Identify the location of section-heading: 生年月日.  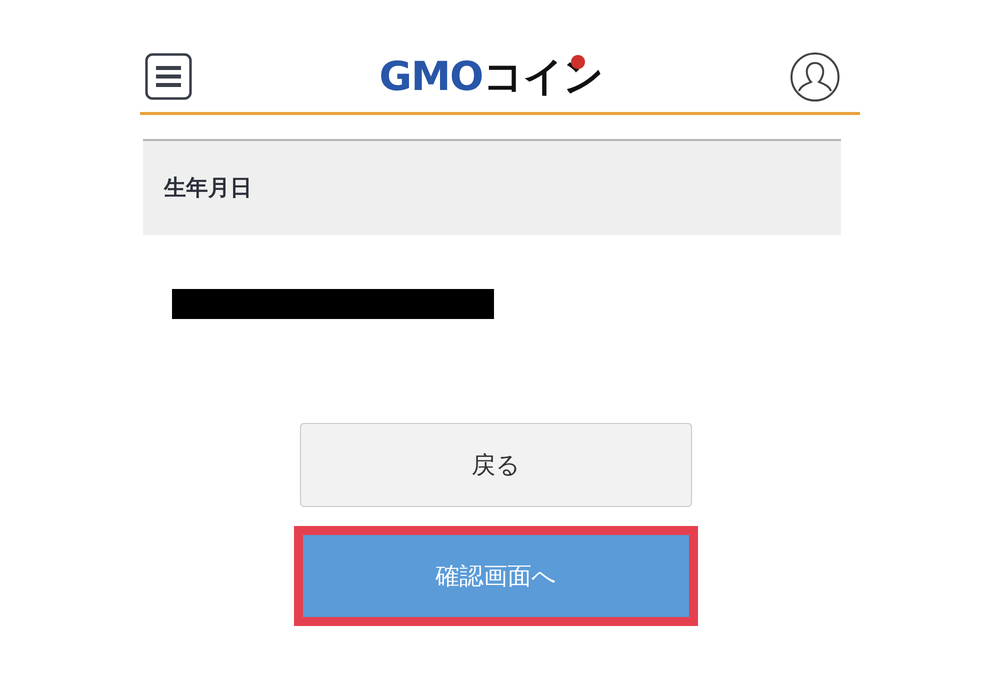
(492, 187).